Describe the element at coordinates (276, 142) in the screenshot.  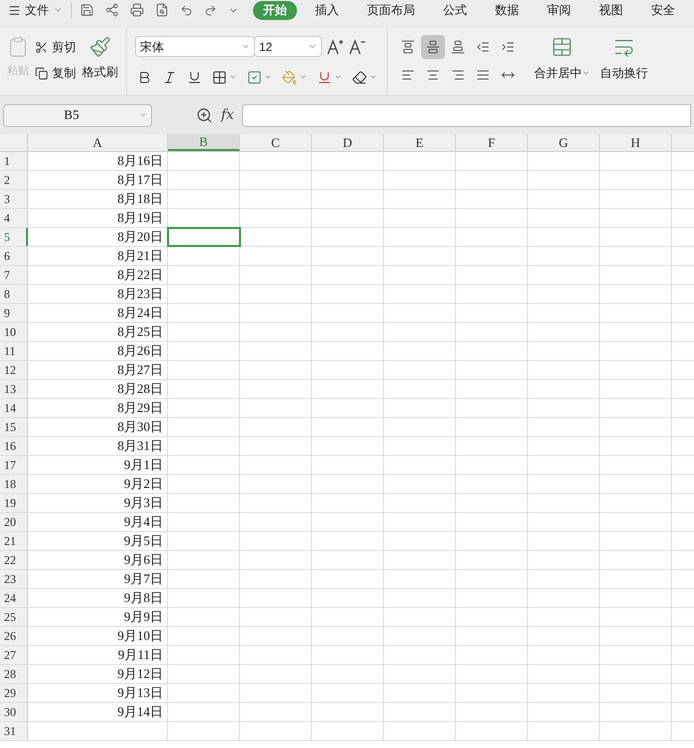
I see `column-header: C` at that location.